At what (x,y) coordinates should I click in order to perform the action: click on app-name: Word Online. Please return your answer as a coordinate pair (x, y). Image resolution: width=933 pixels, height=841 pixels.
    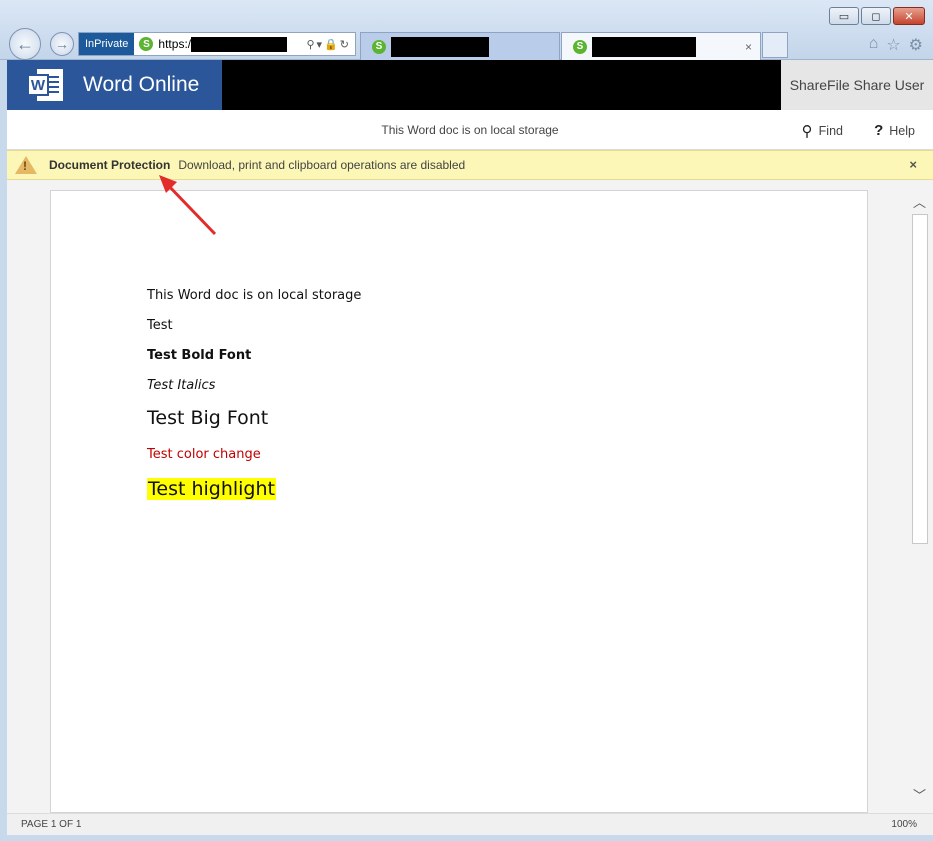
    Looking at the image, I should click on (141, 84).